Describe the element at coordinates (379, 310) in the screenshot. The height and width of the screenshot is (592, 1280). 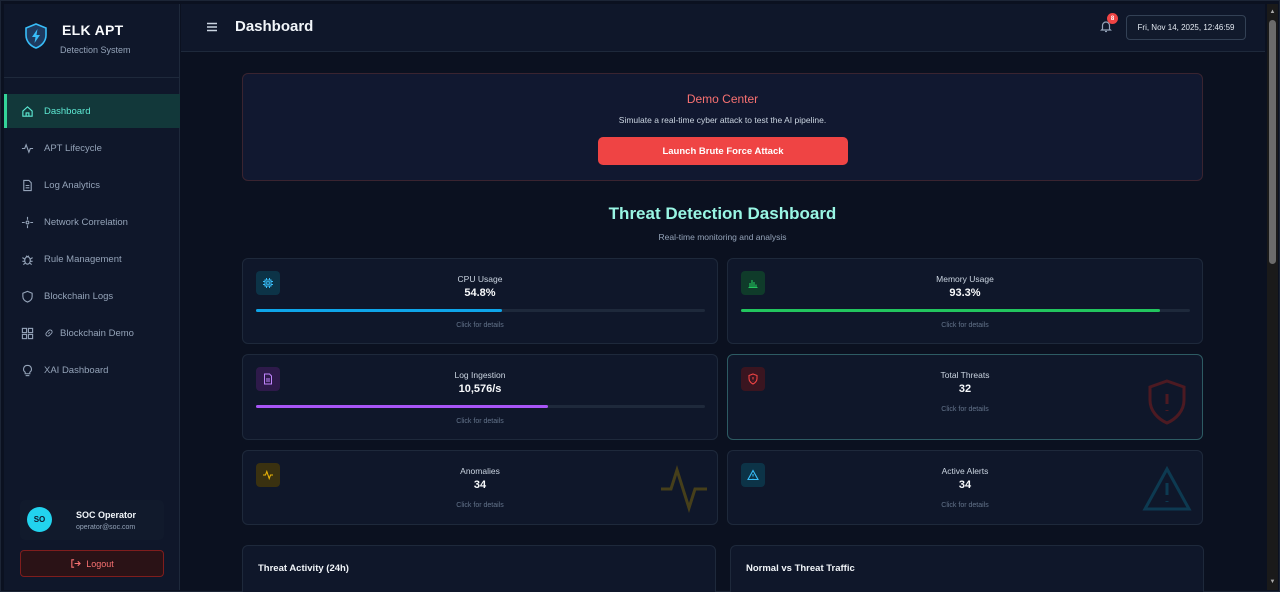
I see `cpu-progress-fill` at that location.